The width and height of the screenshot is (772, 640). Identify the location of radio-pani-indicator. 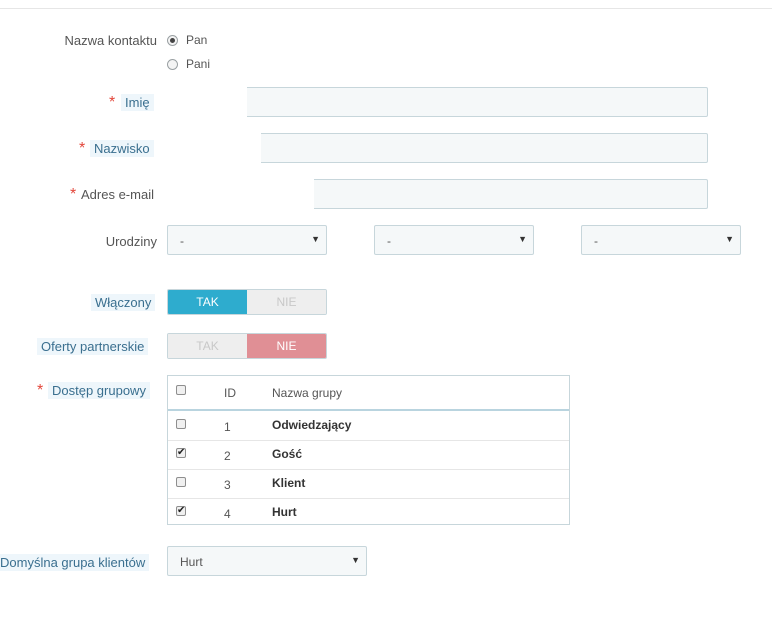
(172, 64).